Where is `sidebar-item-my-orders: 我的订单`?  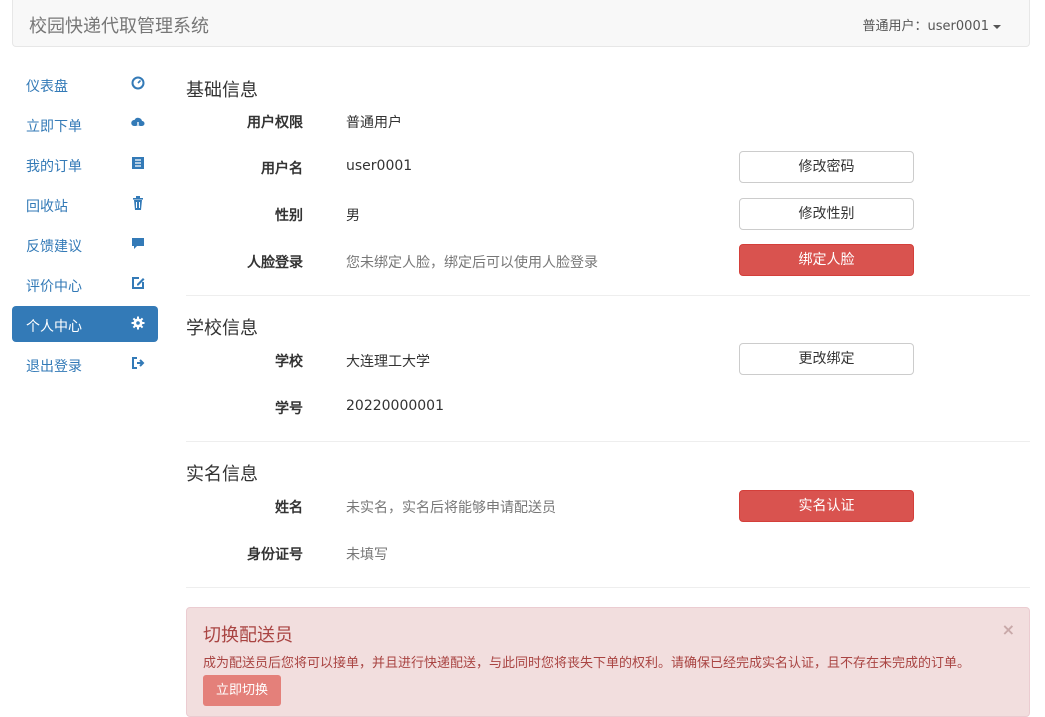
sidebar-item-my-orders: 我的订单 is located at coordinates (85, 164).